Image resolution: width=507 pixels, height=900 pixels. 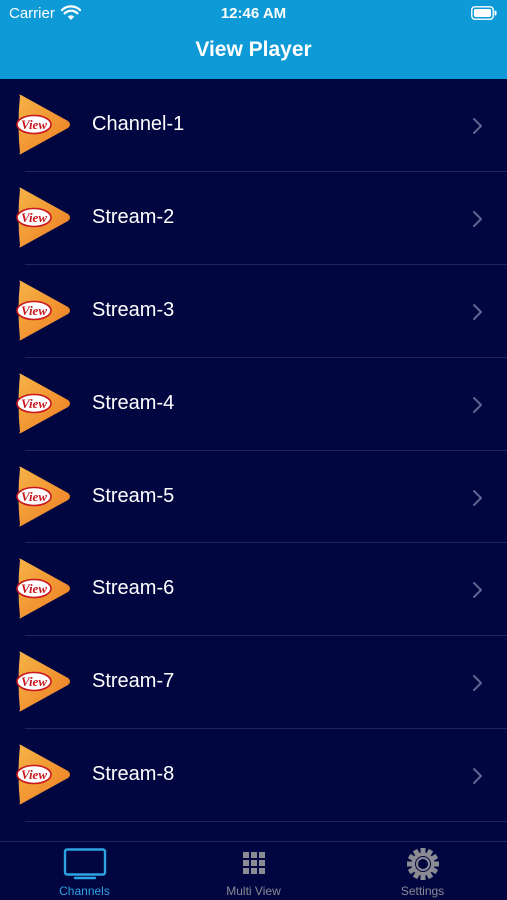 I want to click on tab-label: Multi View, so click(x=253, y=891).